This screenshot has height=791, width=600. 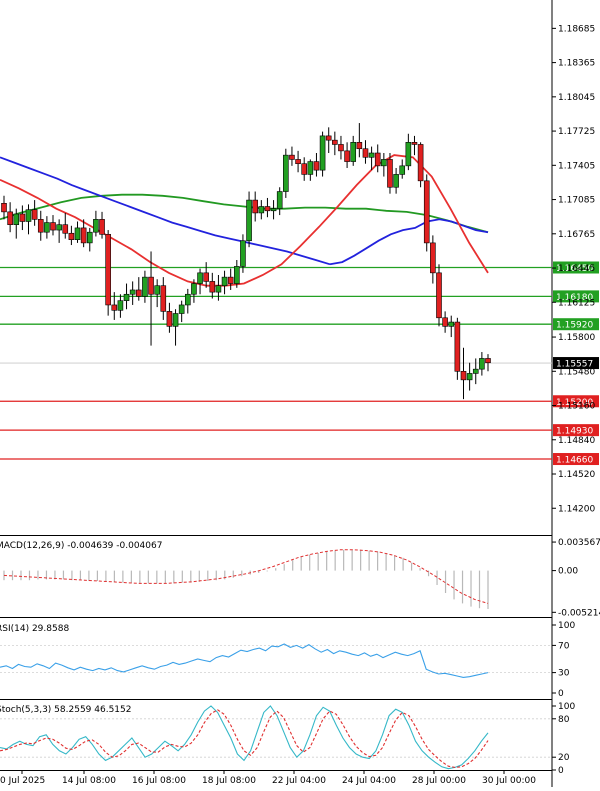 What do you see at coordinates (576, 166) in the screenshot?
I see `y-tick-label: 1.17405` at bounding box center [576, 166].